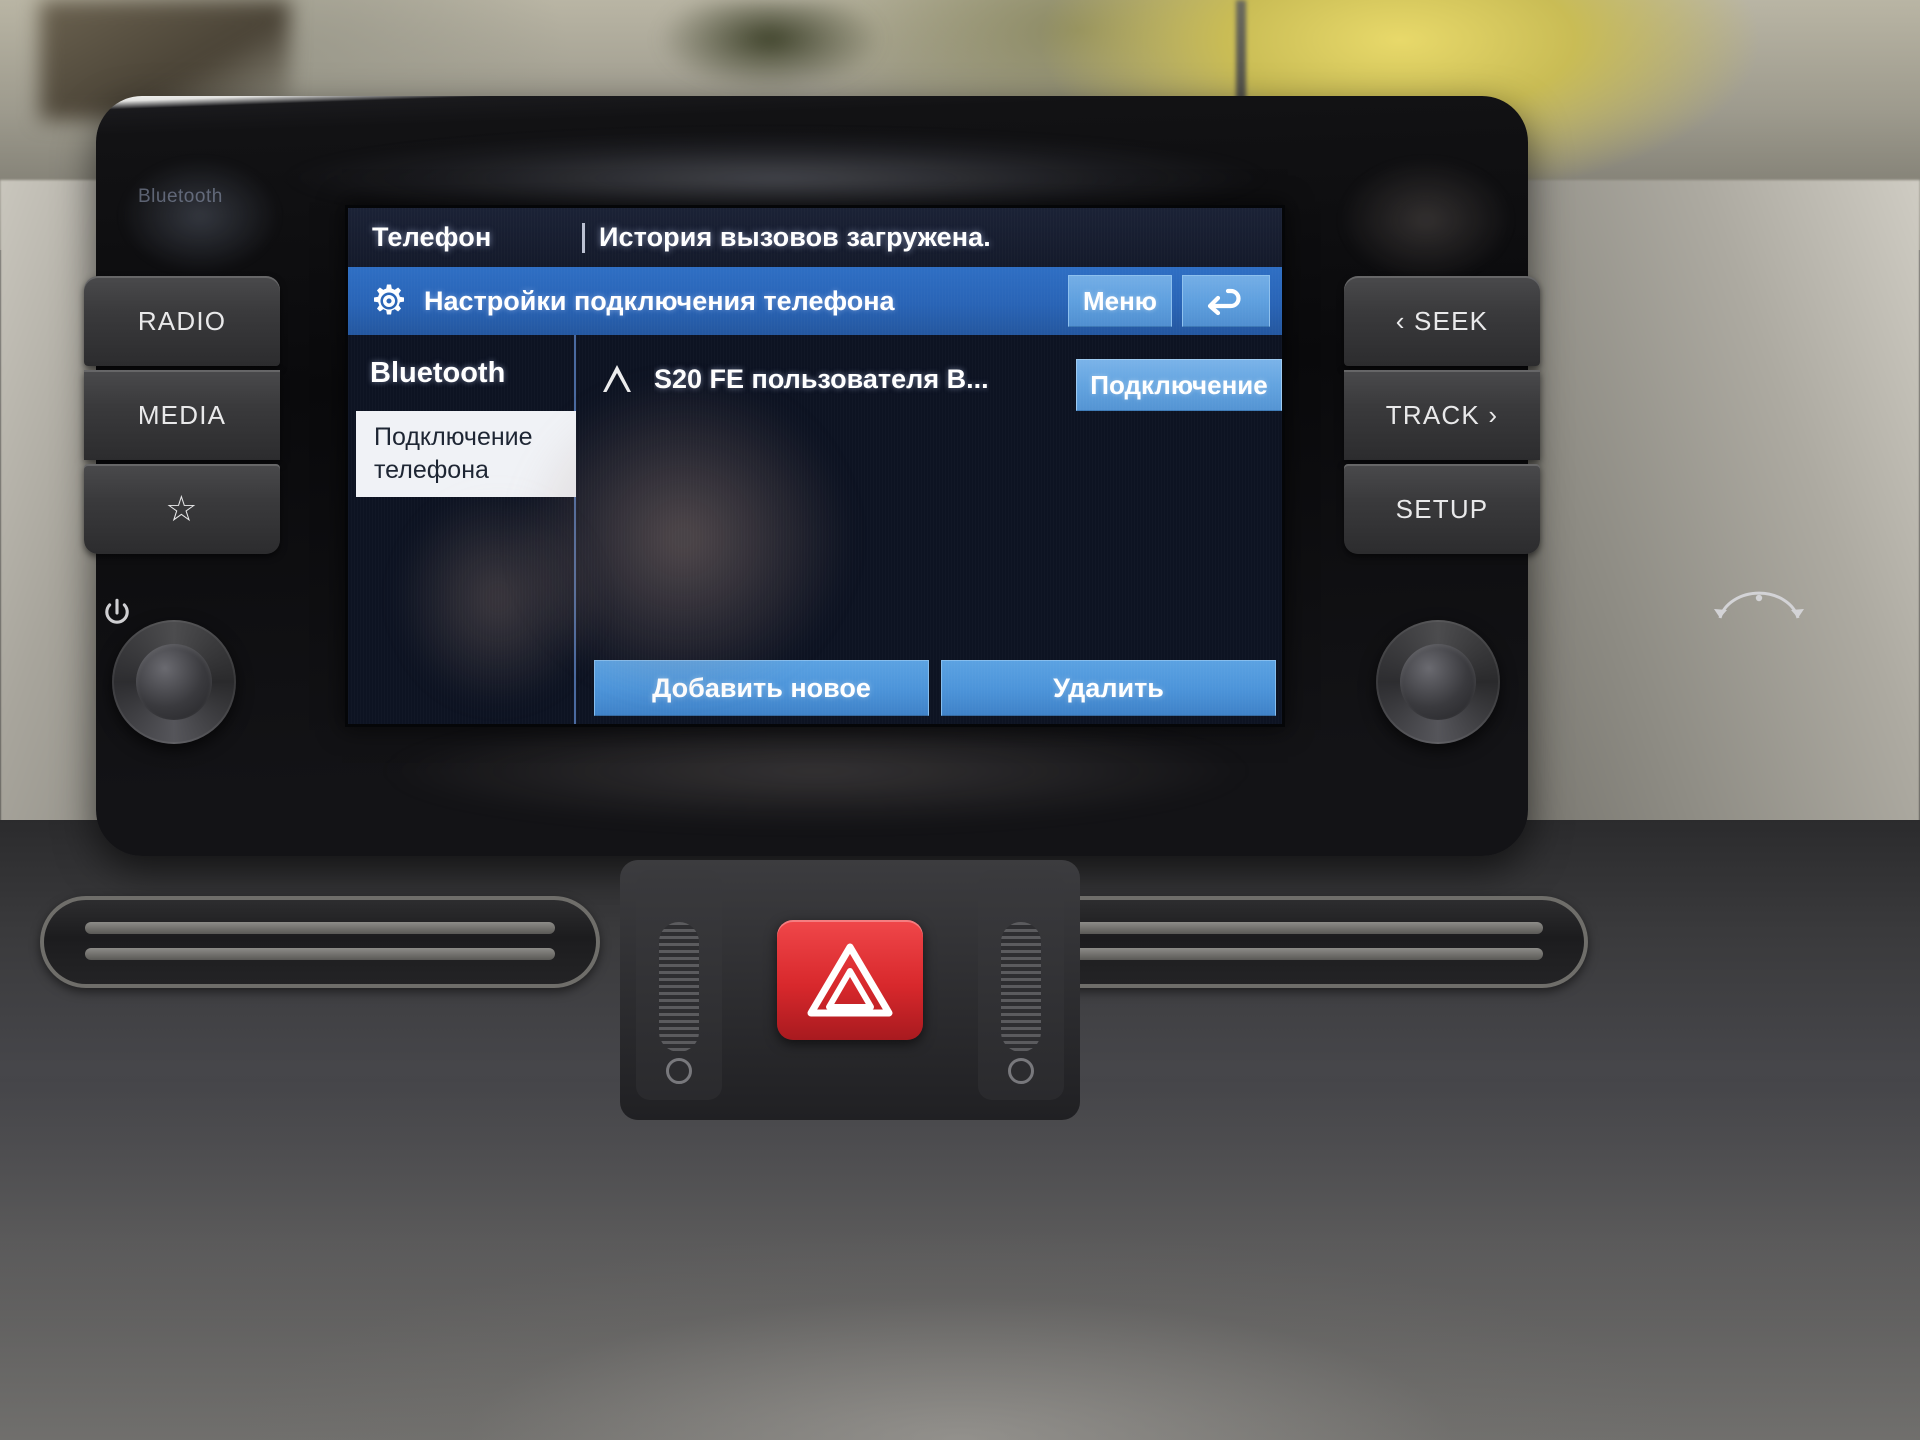 This screenshot has height=1440, width=1920. I want to click on media-button: MEDIA, so click(182, 415).